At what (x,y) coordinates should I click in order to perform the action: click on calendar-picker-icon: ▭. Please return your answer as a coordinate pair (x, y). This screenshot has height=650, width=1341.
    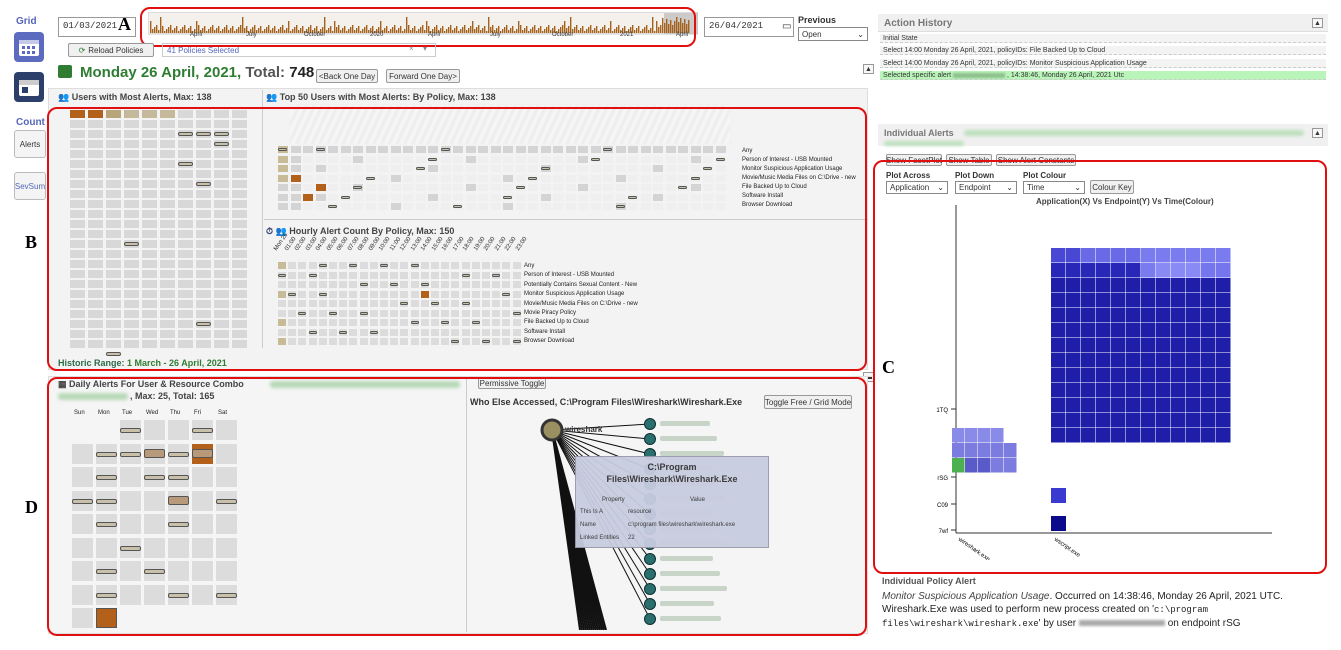
    Looking at the image, I should click on (786, 26).